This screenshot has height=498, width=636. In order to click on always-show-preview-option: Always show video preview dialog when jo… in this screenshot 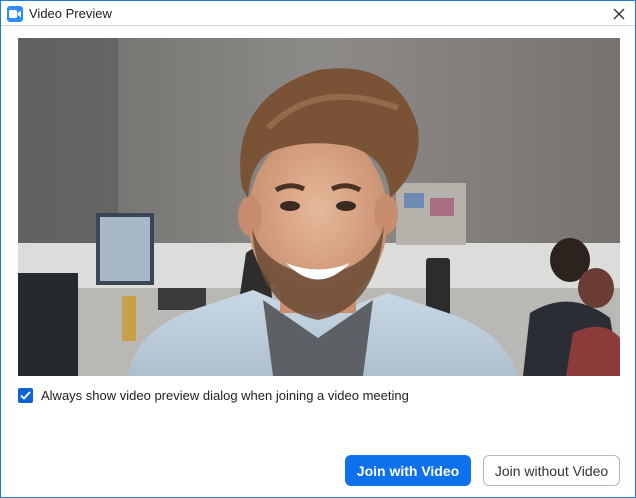, I will do `click(213, 395)`.